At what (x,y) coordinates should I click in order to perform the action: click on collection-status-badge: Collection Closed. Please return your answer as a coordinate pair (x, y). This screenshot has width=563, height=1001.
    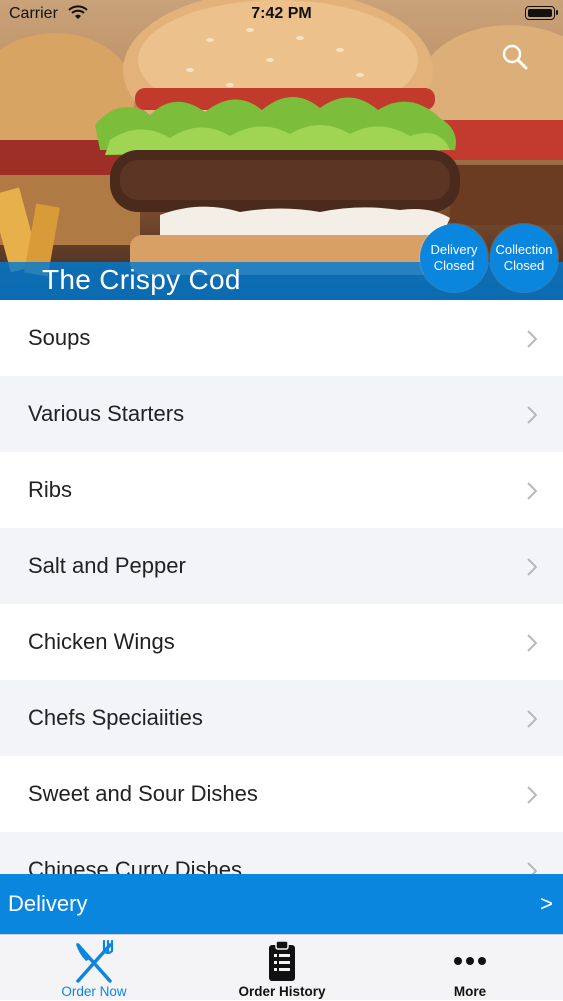
    Looking at the image, I should click on (524, 258).